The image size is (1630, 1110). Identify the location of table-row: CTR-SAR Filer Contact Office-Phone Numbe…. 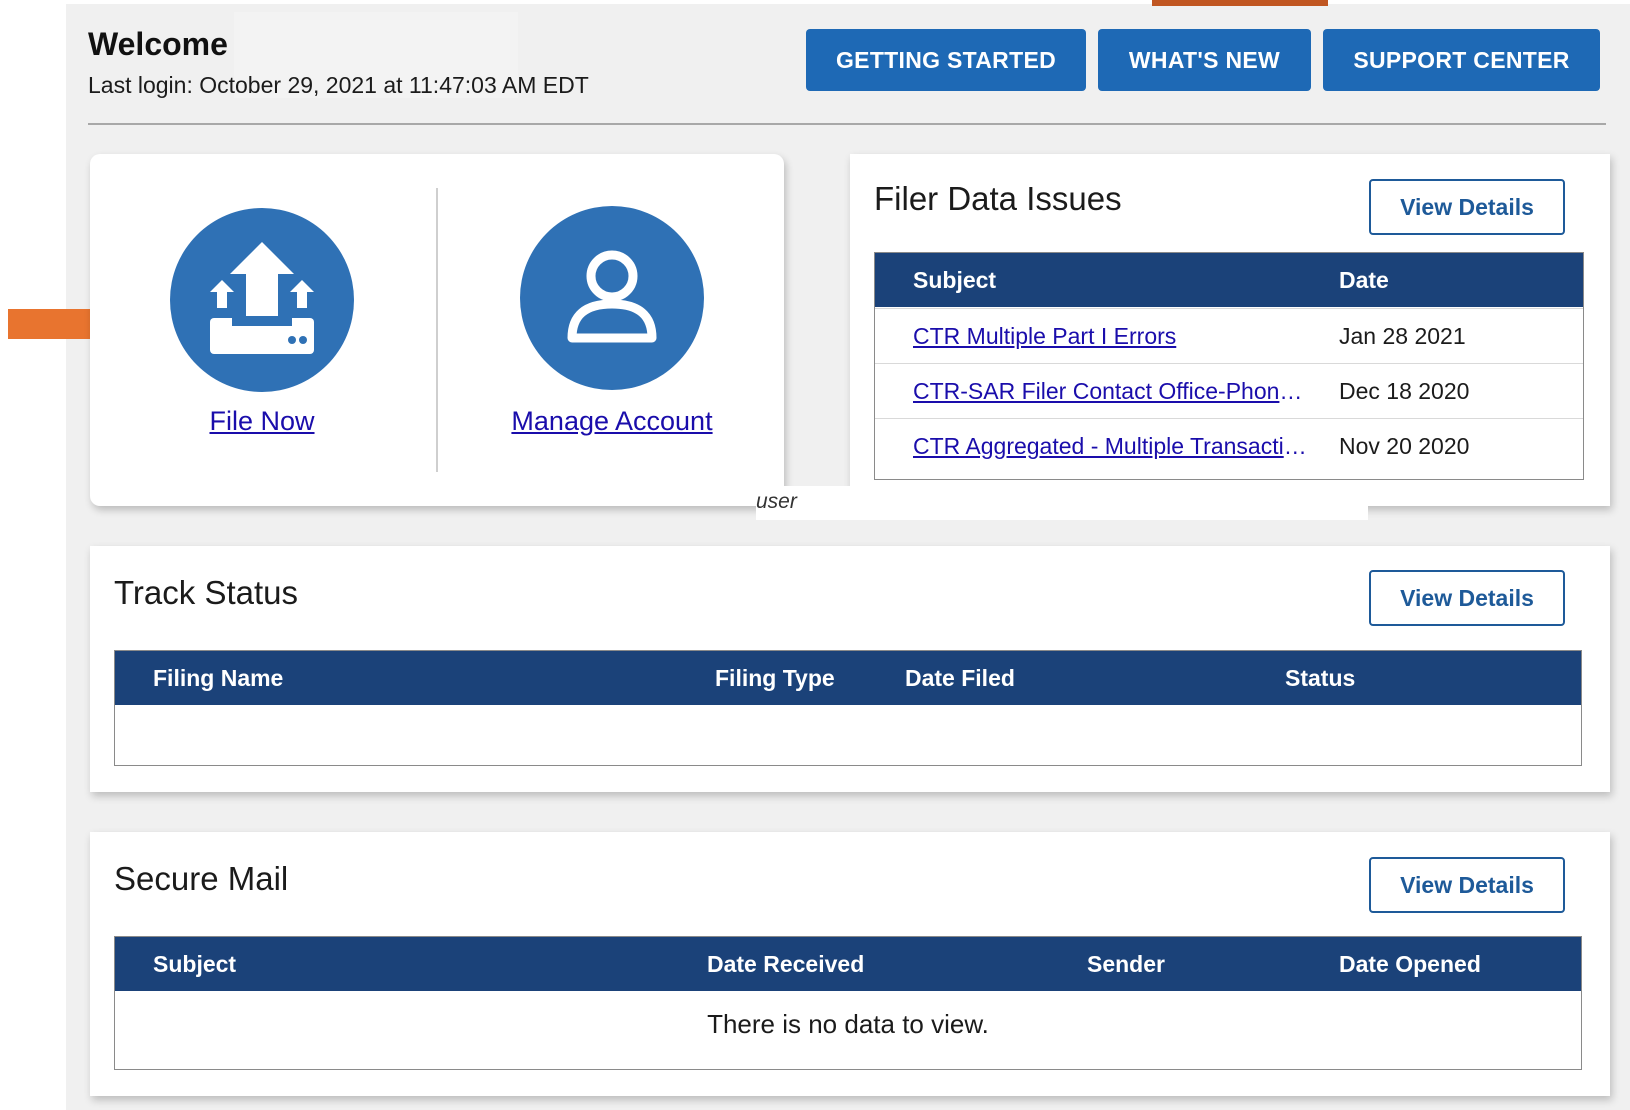
(1229, 391).